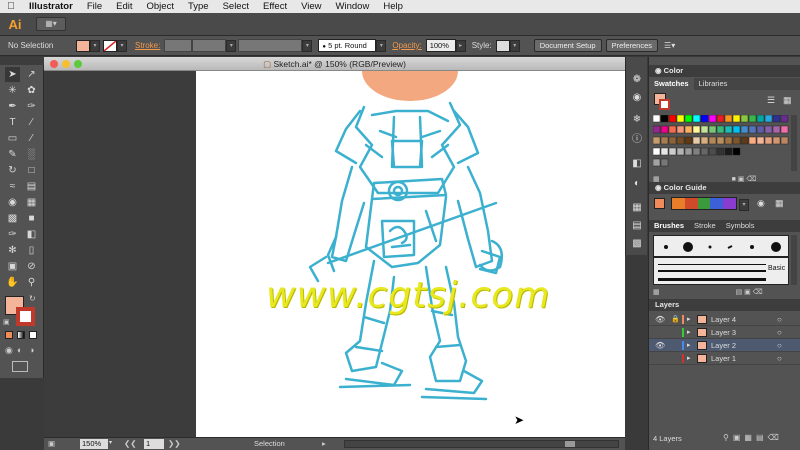  What do you see at coordinates (728, 437) in the screenshot?
I see `locate-object-icon: ⚲` at bounding box center [728, 437].